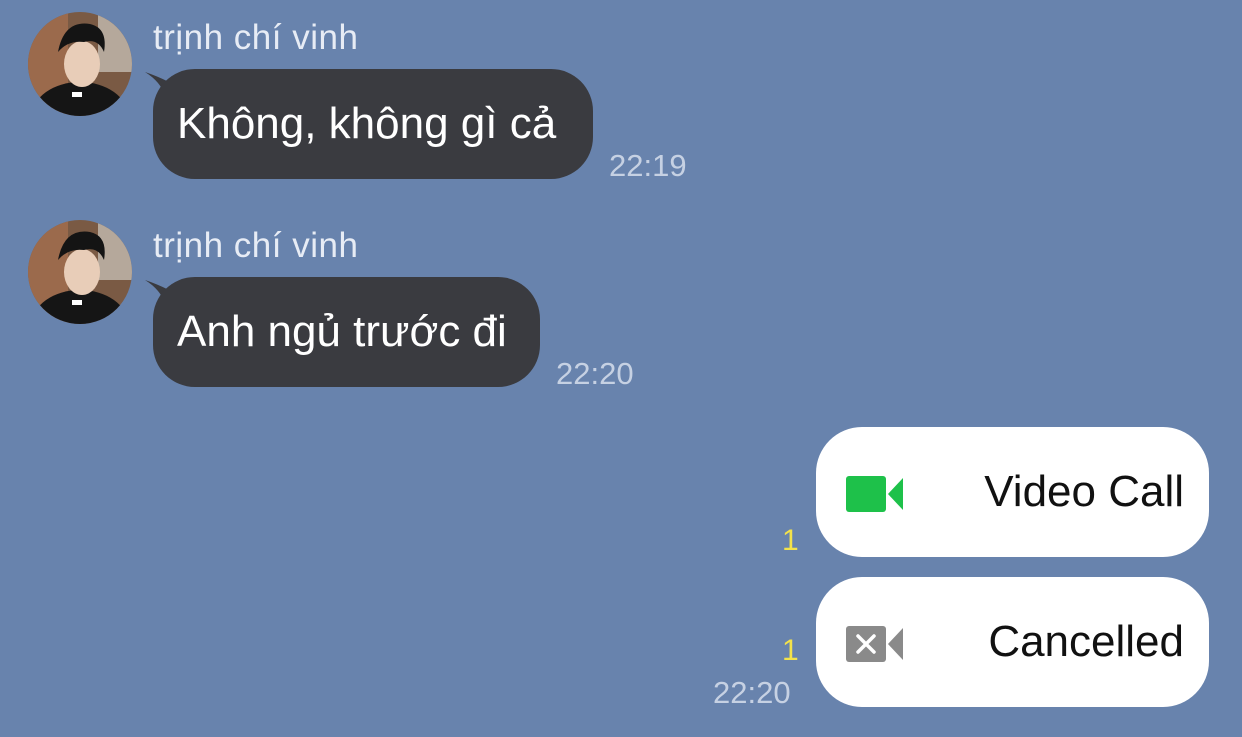 Image resolution: width=1242 pixels, height=737 pixels. Describe the element at coordinates (1084, 491) in the screenshot. I see `call-label: Video Call` at that location.